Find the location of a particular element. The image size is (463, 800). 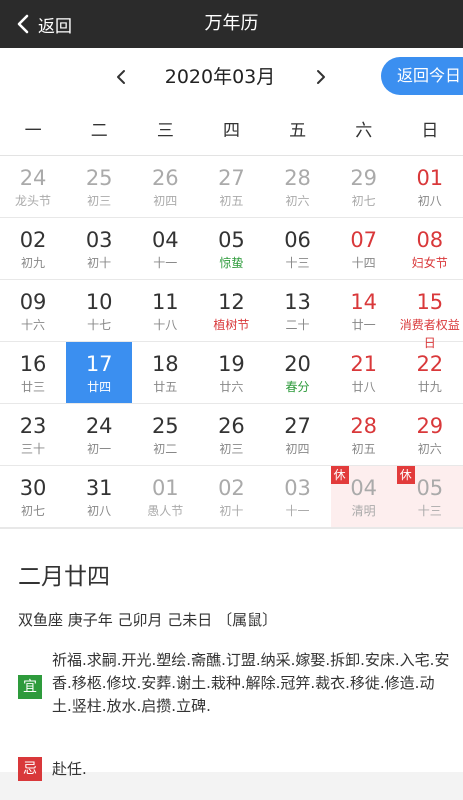

calendar-day-cell: 26 初三 is located at coordinates (231, 434).